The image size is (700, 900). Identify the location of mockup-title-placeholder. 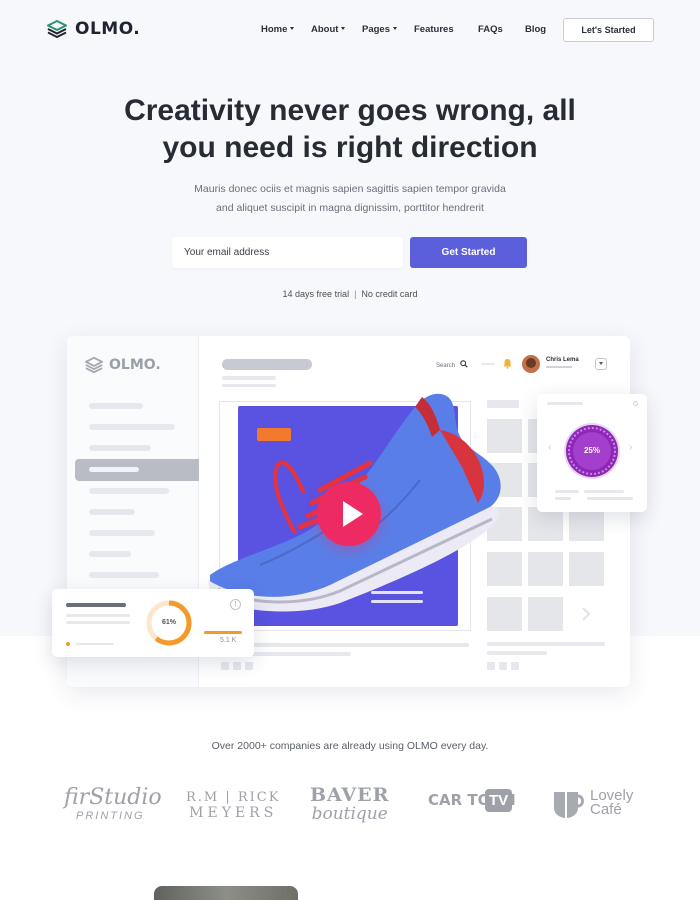
(267, 364).